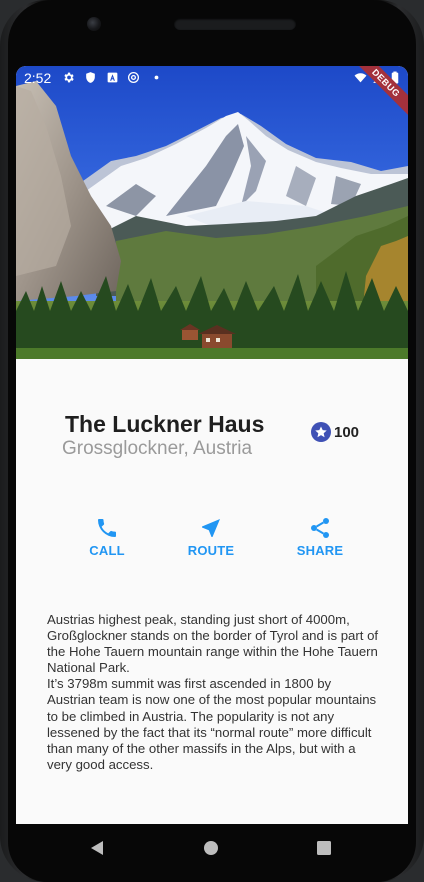  What do you see at coordinates (211, 550) in the screenshot?
I see `route-label: ROUTE` at bounding box center [211, 550].